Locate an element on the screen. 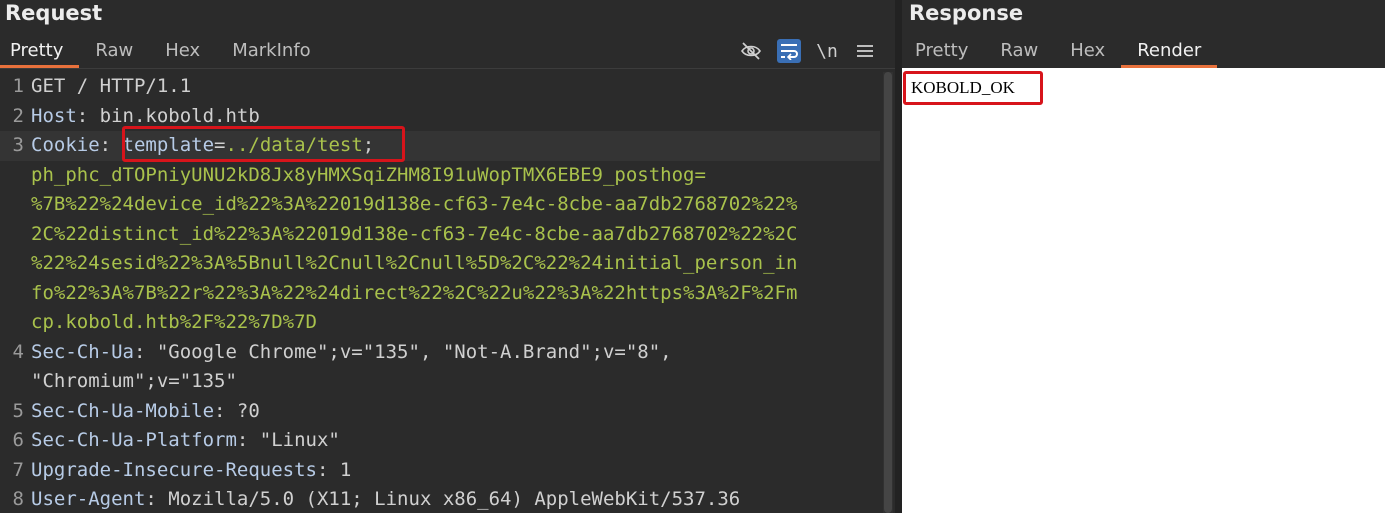 The width and height of the screenshot is (1385, 513). header-key: User-Agent is located at coordinates (88, 499).